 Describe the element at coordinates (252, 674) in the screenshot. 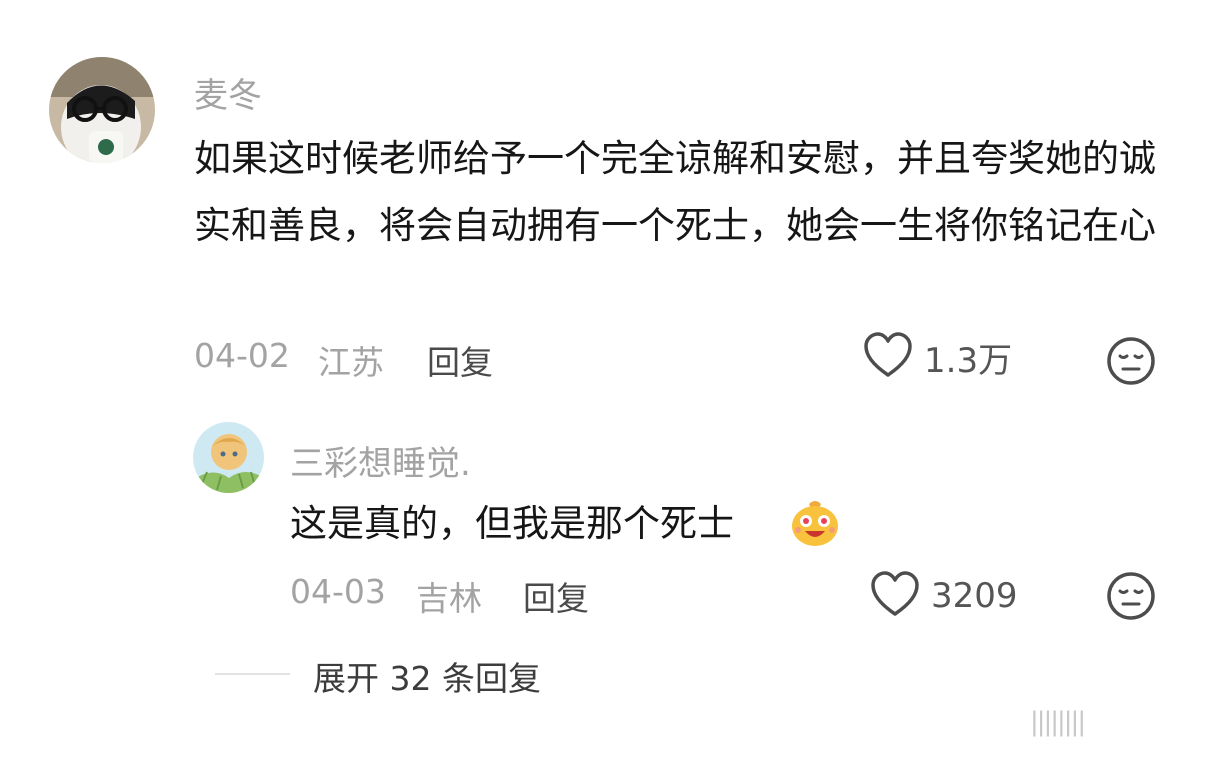

I see `expand-divider` at that location.